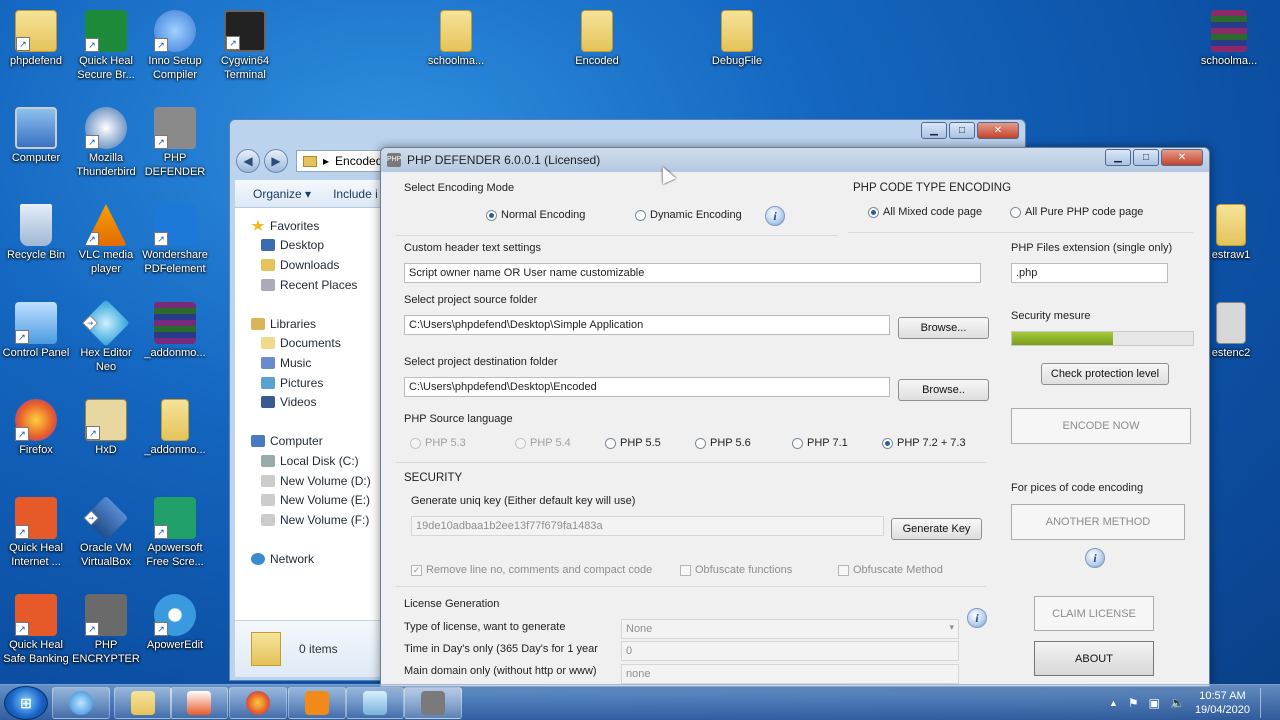 This screenshot has width=1280, height=720. I want to click on show-desktop-button, so click(1265, 703).